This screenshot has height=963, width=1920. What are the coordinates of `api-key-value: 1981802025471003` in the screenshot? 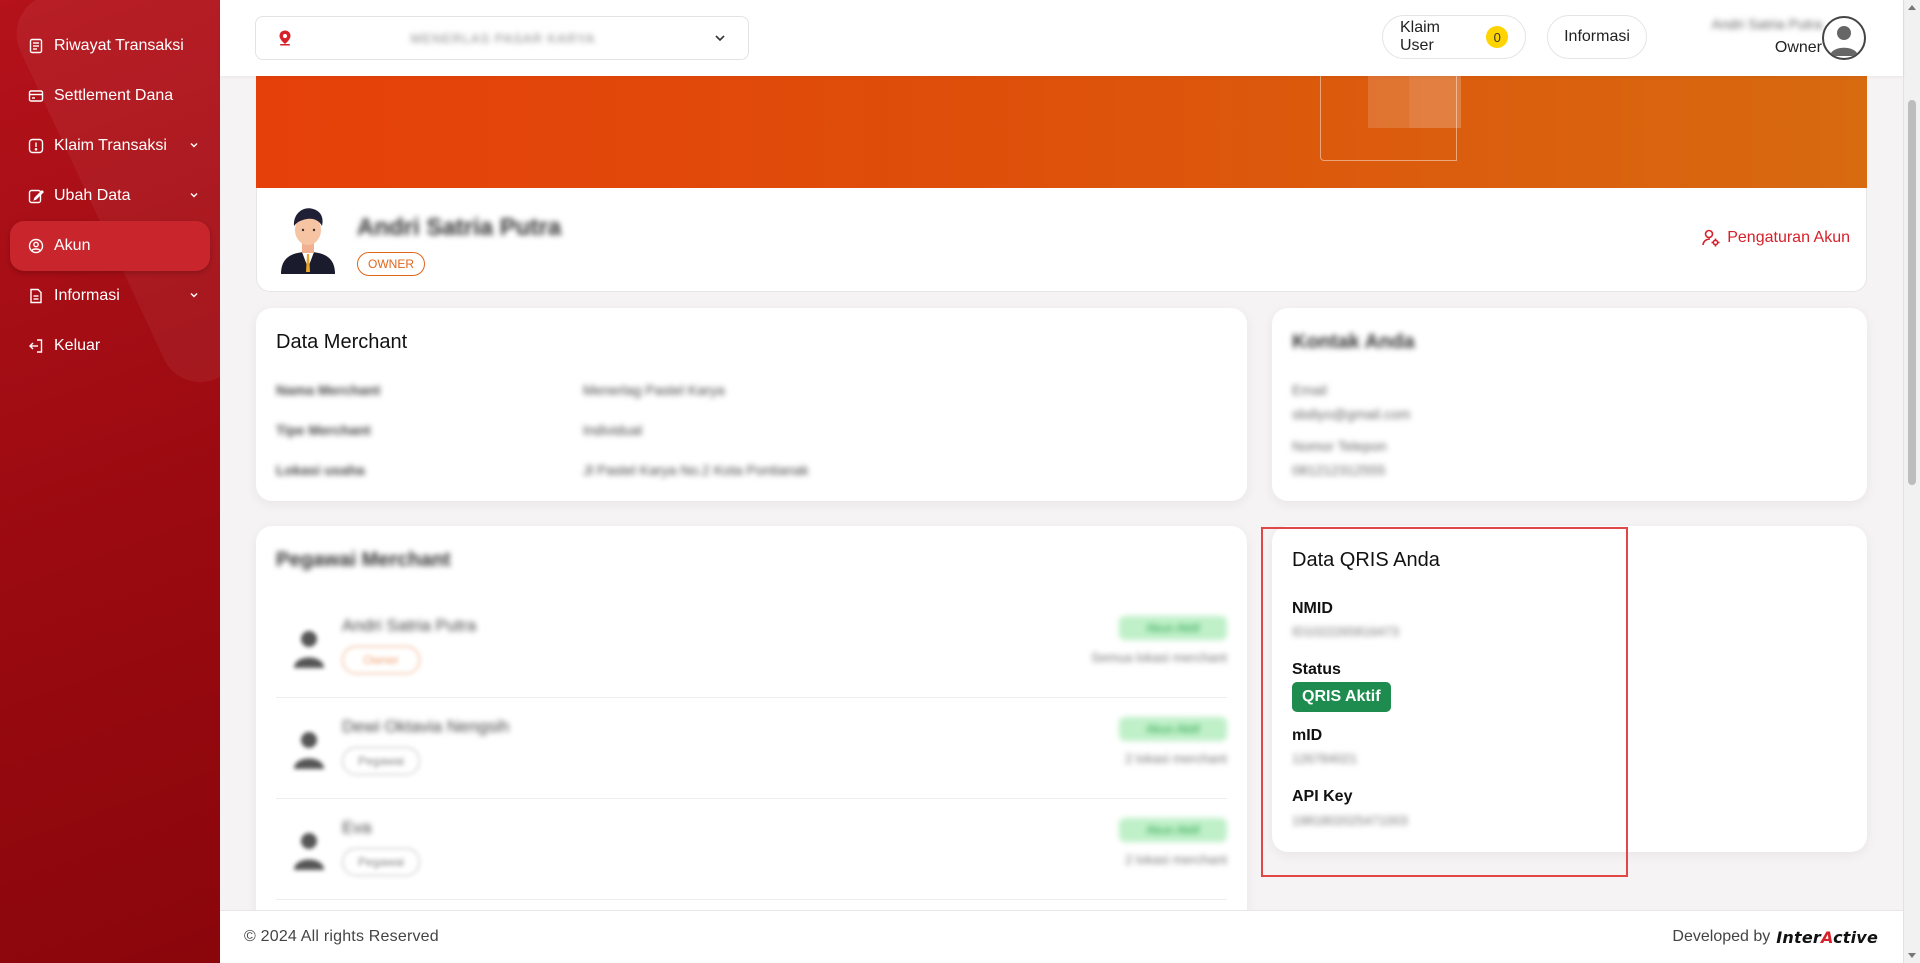 It's located at (1350, 820).